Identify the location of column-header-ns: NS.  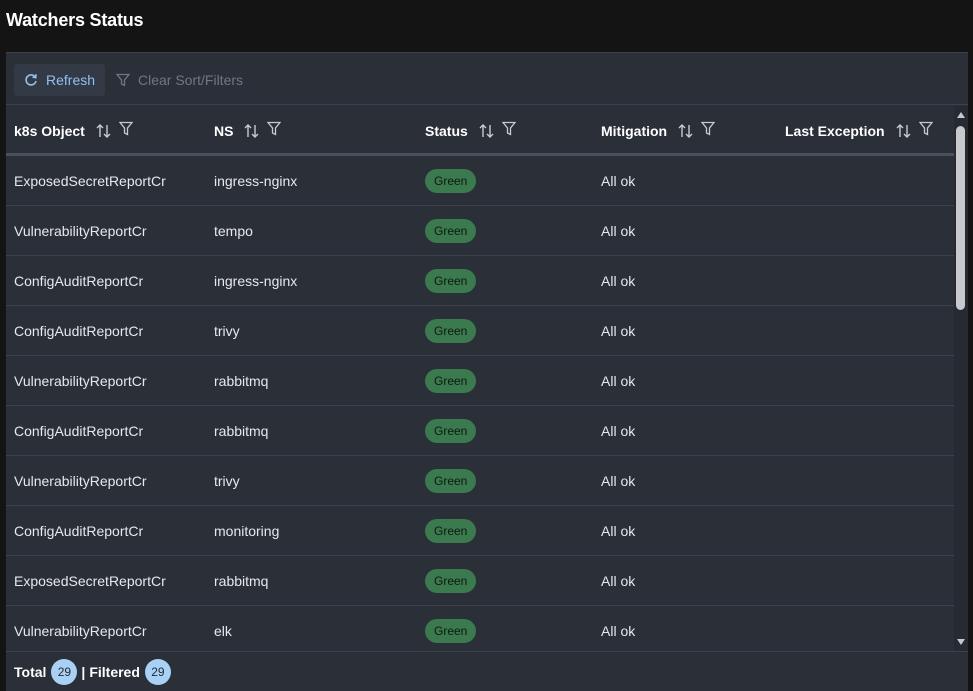
(248, 131).